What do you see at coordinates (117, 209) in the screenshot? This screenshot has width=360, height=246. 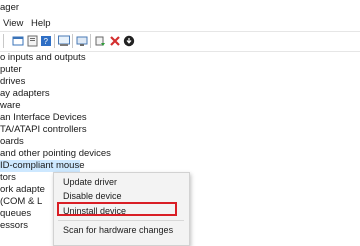 I see `uninstall-highlight-box` at bounding box center [117, 209].